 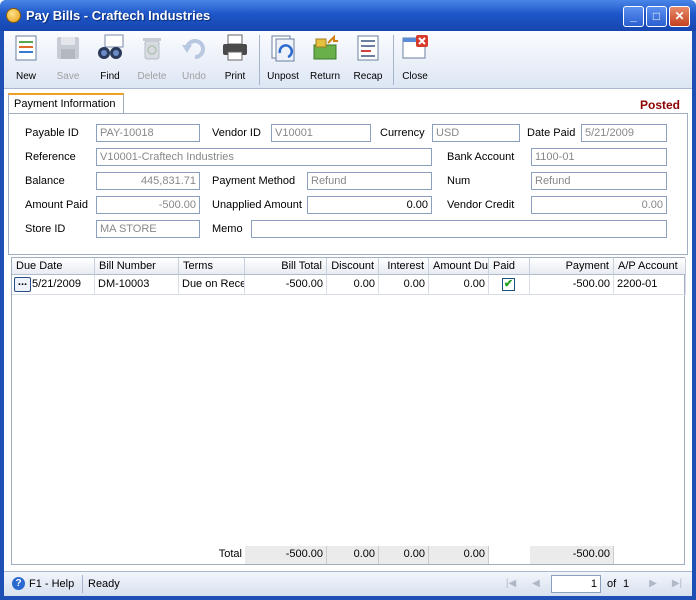 I want to click on undo-button: Undo, so click(x=194, y=60).